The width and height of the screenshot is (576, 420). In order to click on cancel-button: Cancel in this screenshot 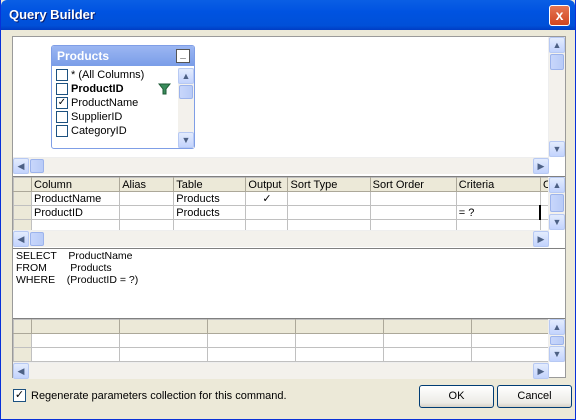, I will do `click(534, 396)`.